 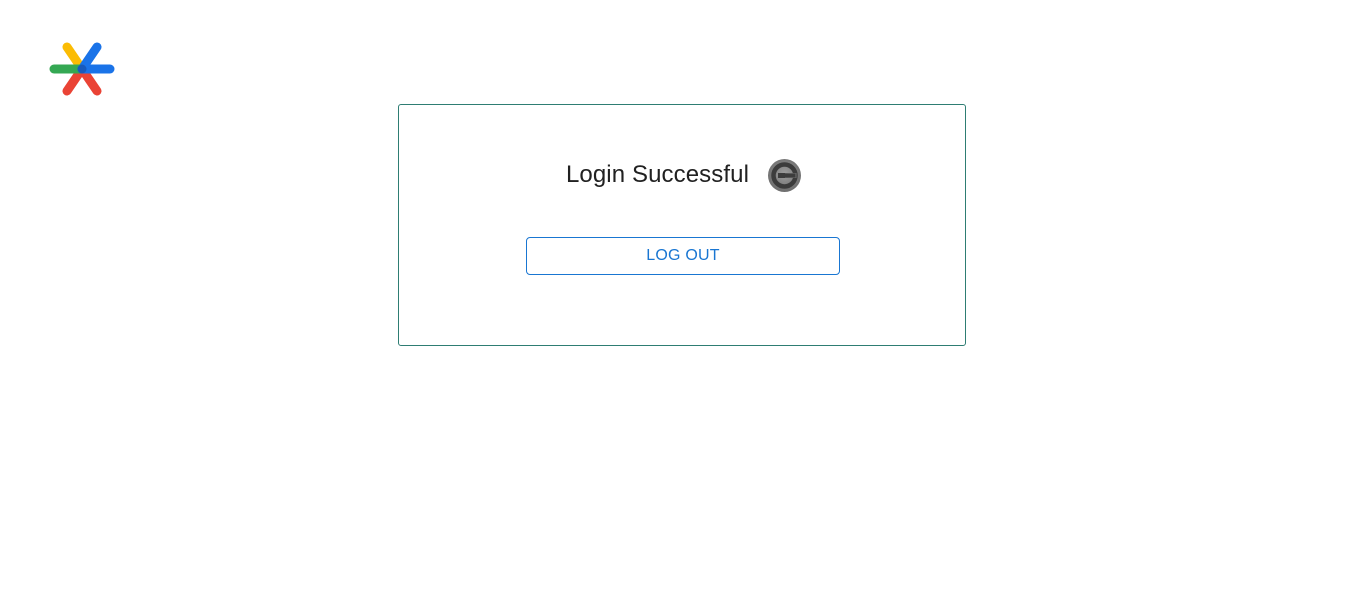 What do you see at coordinates (683, 256) in the screenshot?
I see `logout-button: LOG OUT` at bounding box center [683, 256].